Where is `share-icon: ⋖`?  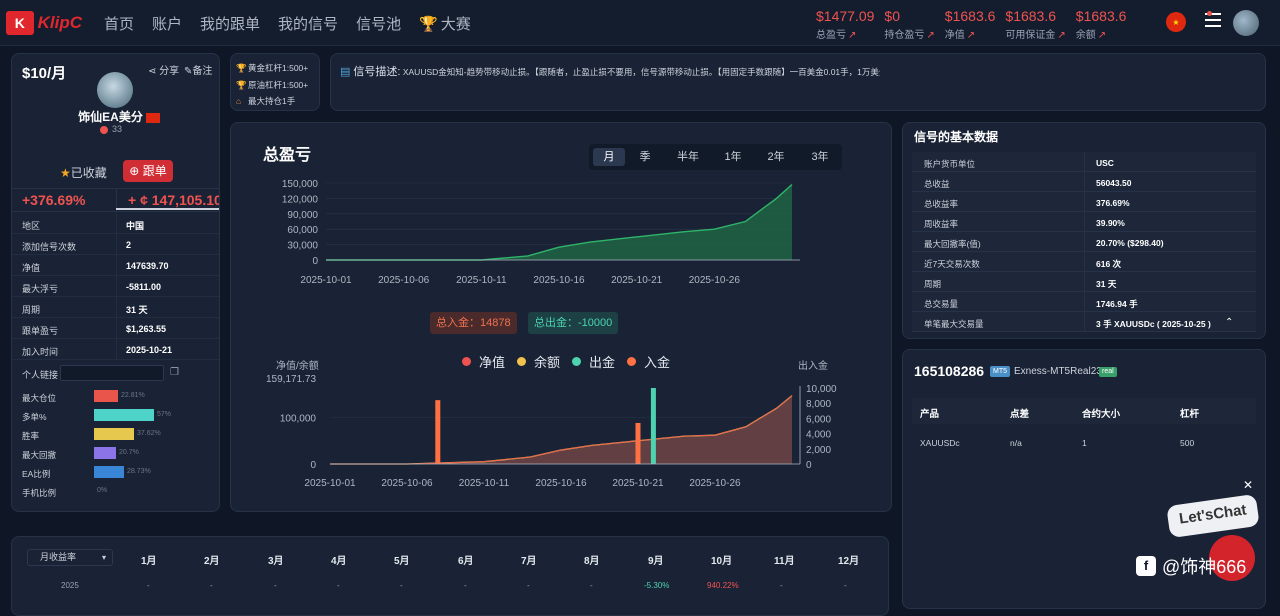 share-icon: ⋖ is located at coordinates (154, 71).